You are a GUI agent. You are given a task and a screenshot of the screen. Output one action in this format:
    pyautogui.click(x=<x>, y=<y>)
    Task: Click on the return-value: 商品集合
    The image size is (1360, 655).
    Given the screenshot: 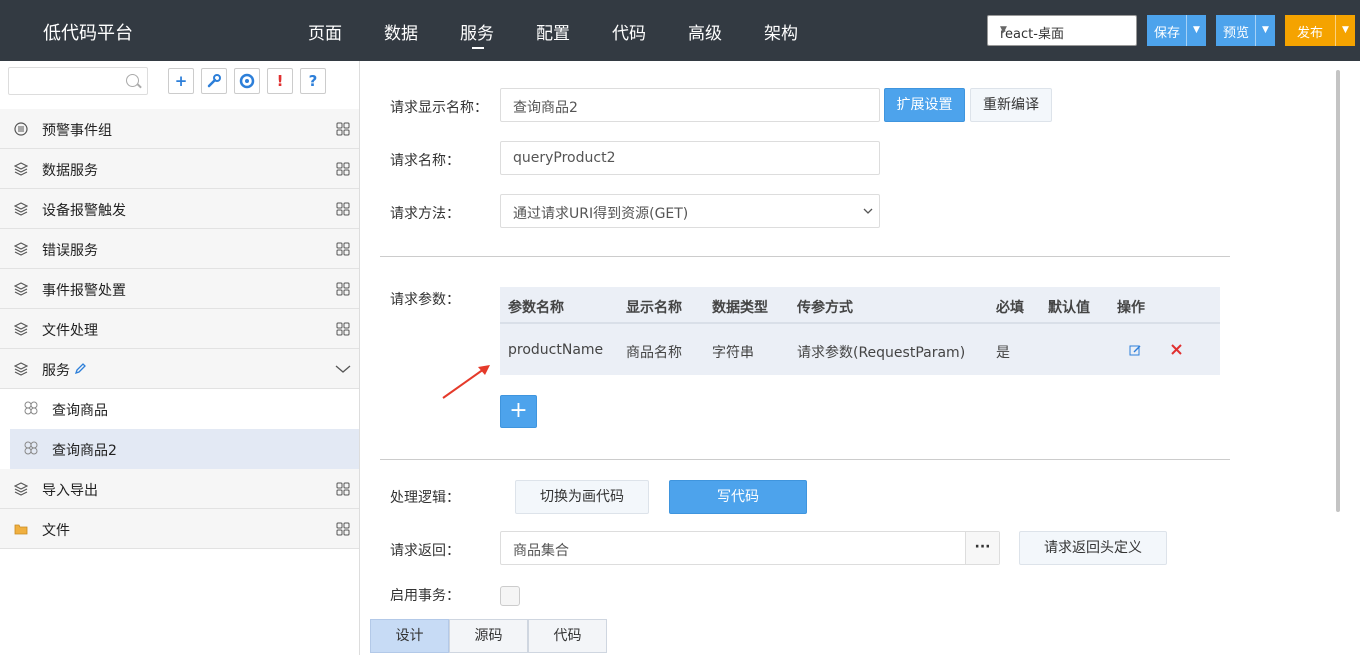 What is the action you would take?
    pyautogui.click(x=541, y=551)
    